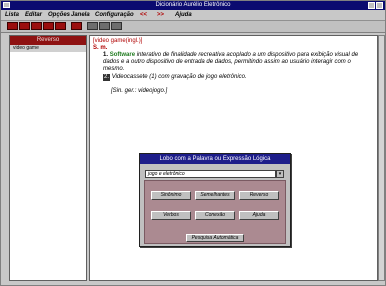 This screenshot has height=286, width=386. What do you see at coordinates (160, 15) in the screenshot?
I see `nav-next: >>` at bounding box center [160, 15].